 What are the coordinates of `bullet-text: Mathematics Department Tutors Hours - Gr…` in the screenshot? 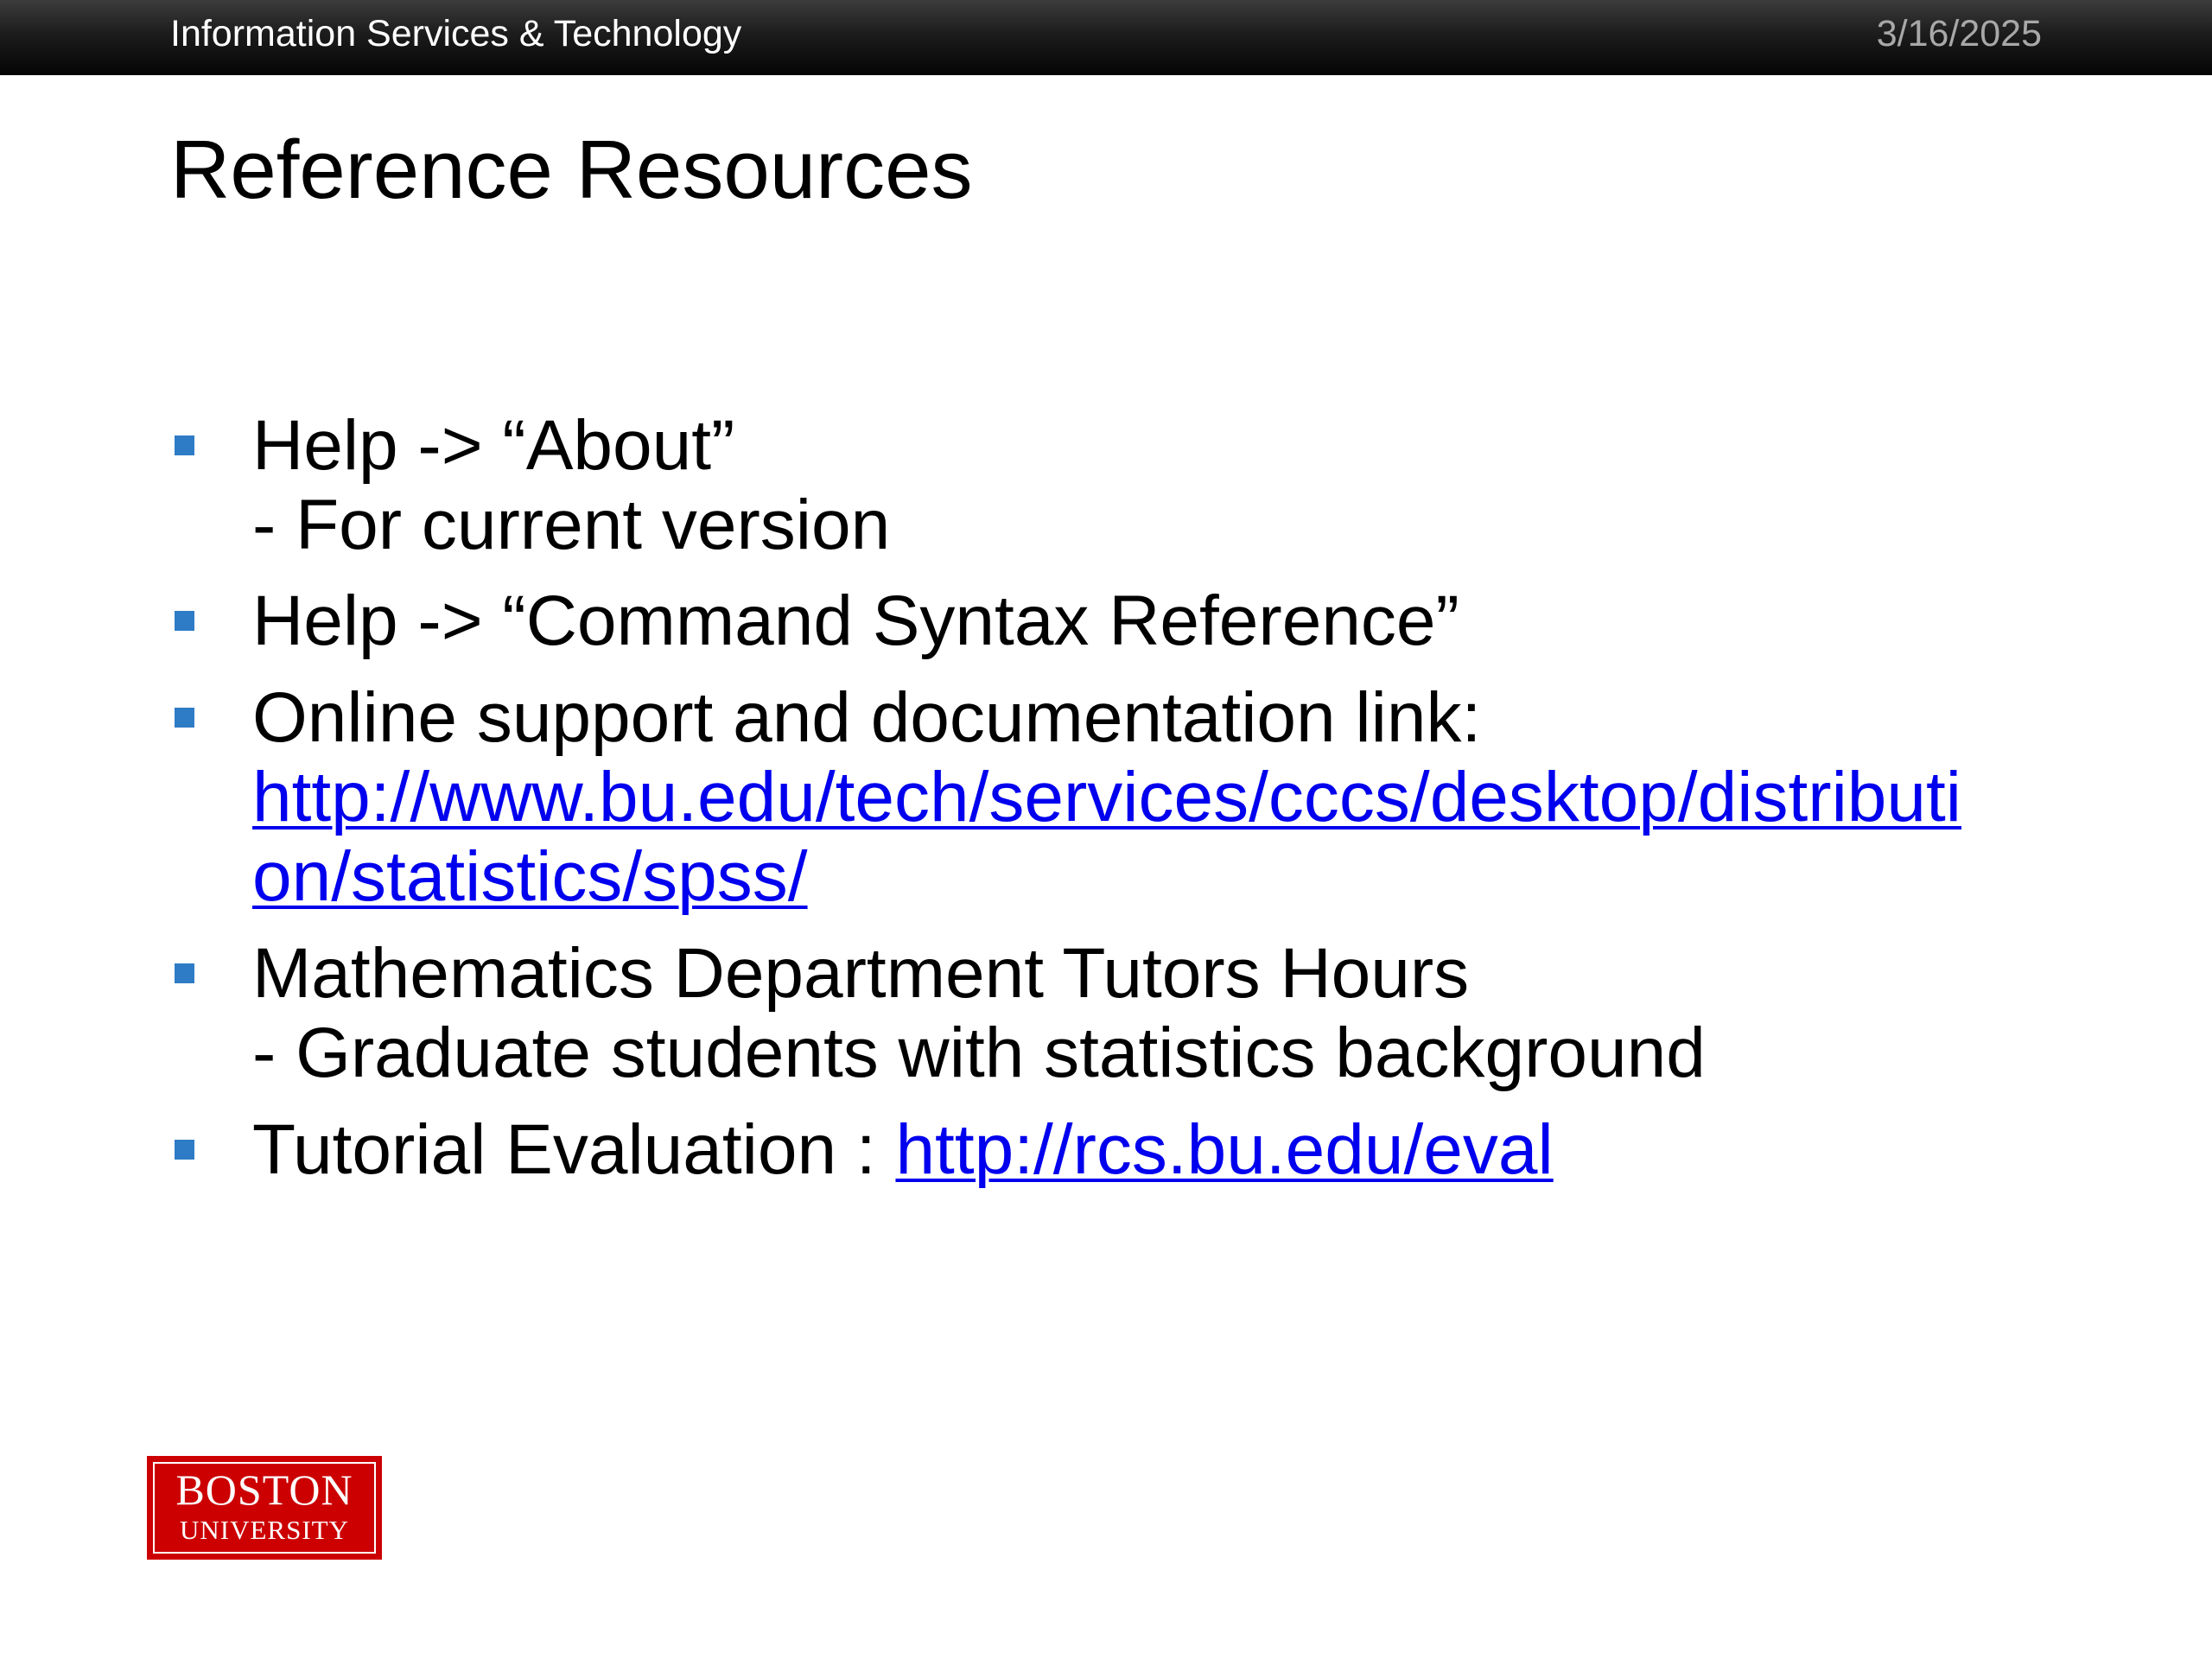 It's located at (1159, 1013).